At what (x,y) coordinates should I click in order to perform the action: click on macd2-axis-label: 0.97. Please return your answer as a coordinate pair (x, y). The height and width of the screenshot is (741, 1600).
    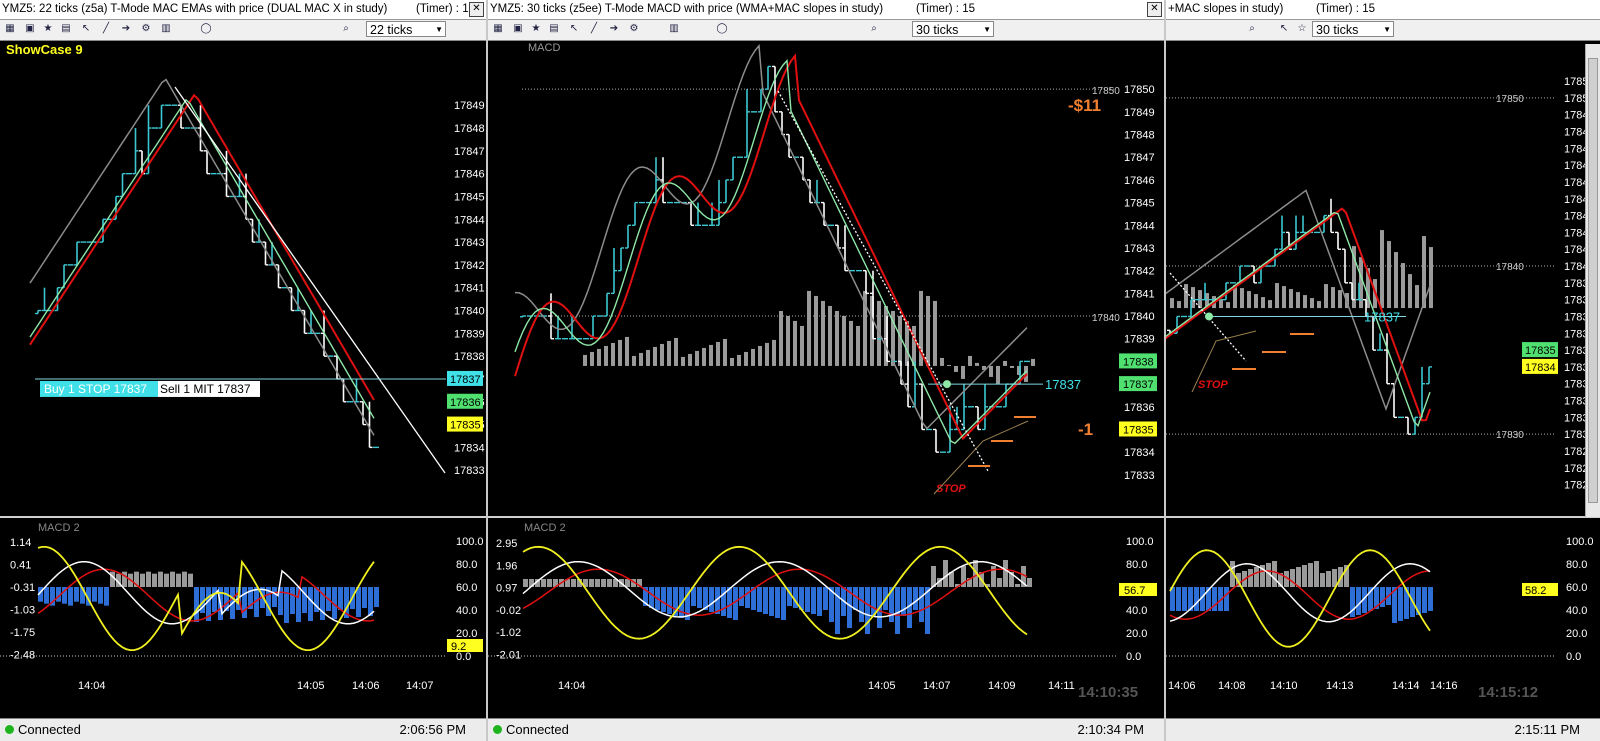
    Looking at the image, I should click on (506, 589).